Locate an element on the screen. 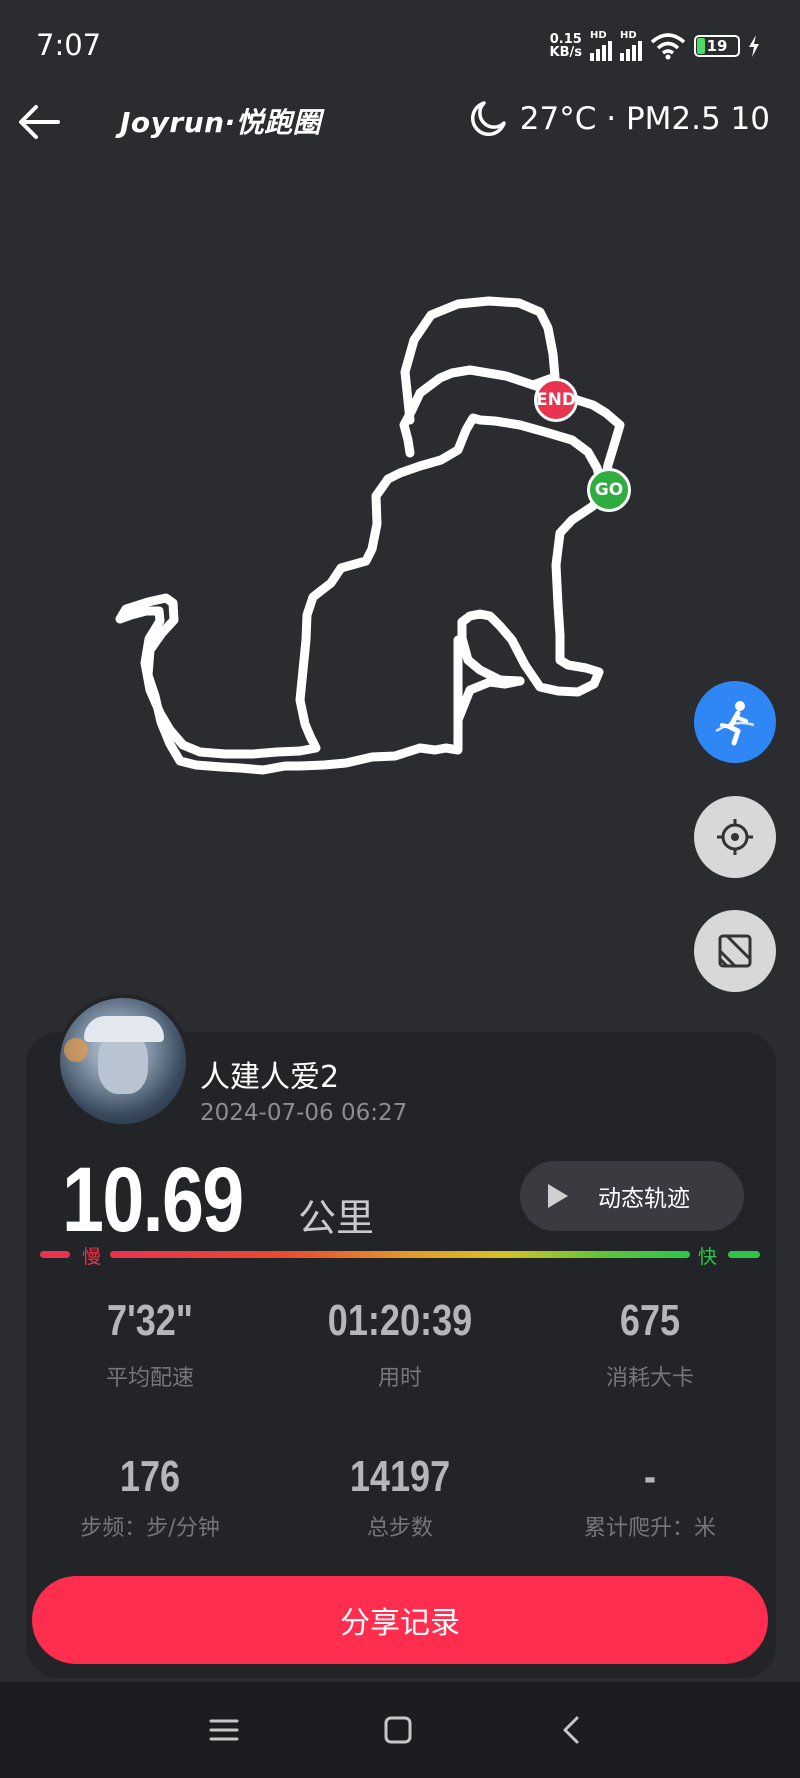 The image size is (800, 1778). nav-back-button is located at coordinates (572, 1730).